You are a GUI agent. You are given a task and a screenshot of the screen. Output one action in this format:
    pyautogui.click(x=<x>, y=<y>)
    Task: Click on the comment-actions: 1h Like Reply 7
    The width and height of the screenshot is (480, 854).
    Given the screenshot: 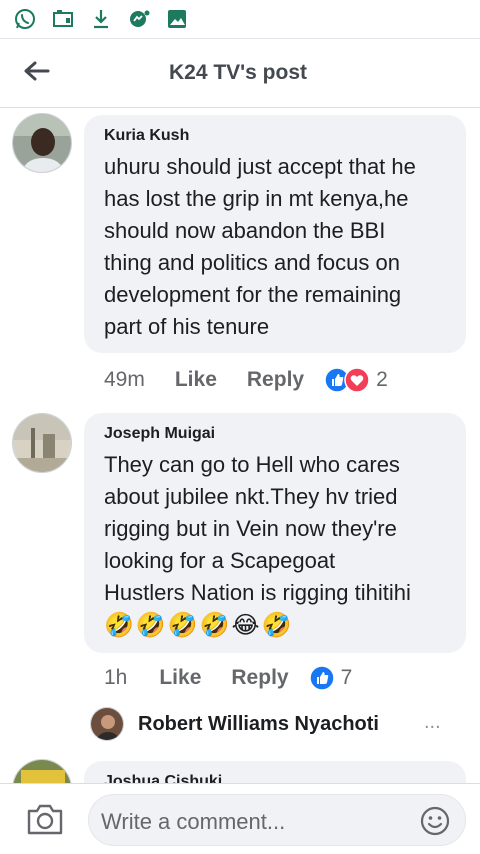 What is the action you would take?
    pyautogui.click(x=228, y=678)
    